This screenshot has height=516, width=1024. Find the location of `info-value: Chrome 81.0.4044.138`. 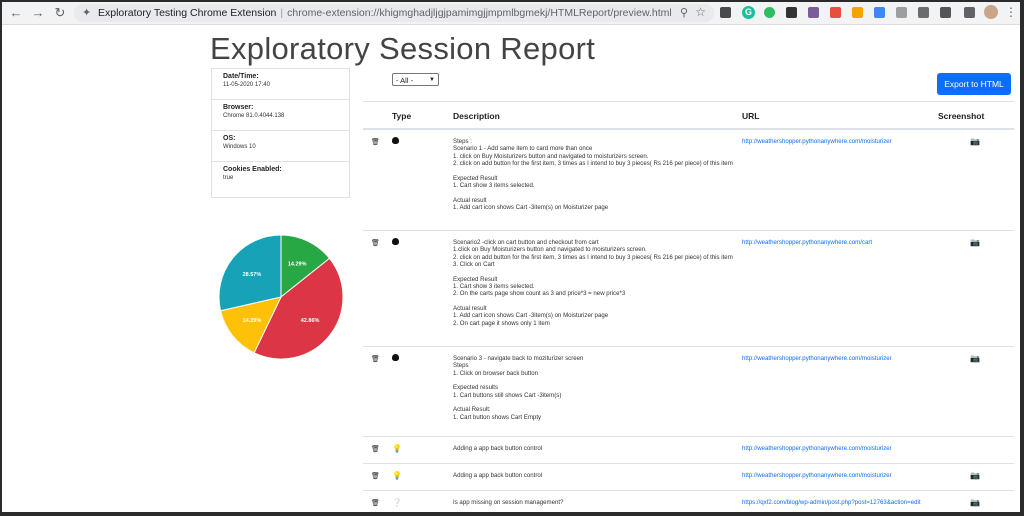

info-value: Chrome 81.0.4044.138 is located at coordinates (254, 116).